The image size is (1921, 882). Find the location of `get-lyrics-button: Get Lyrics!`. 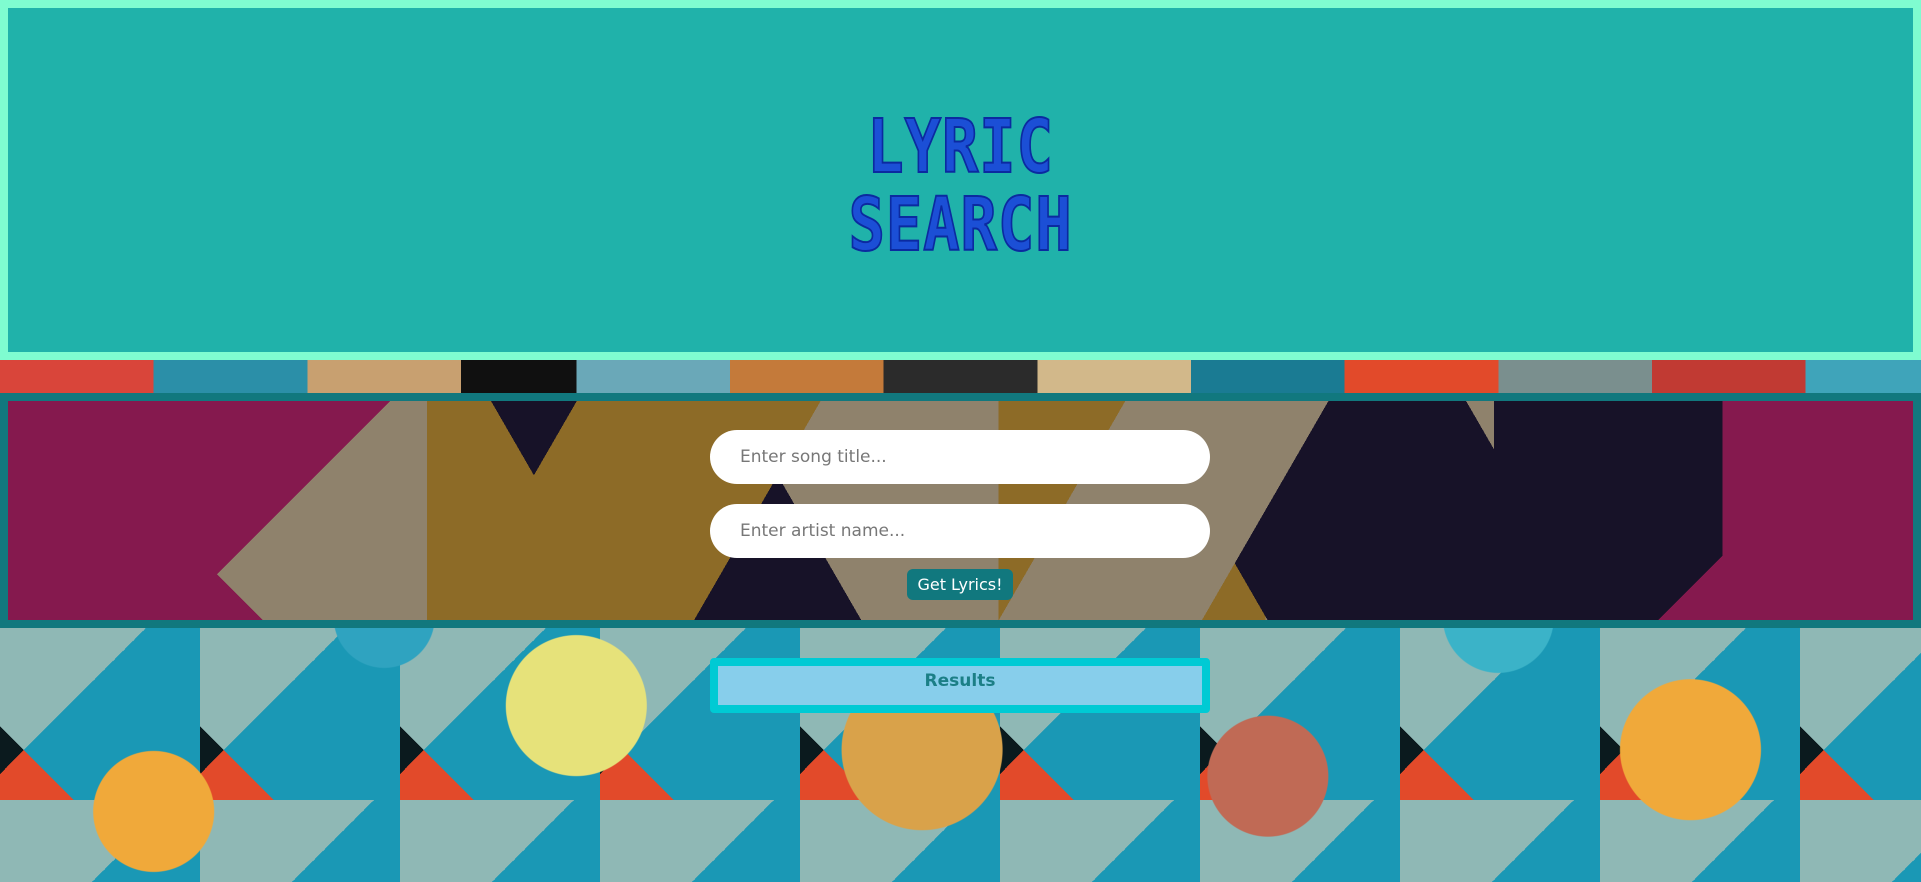

get-lyrics-button: Get Lyrics! is located at coordinates (960, 584).